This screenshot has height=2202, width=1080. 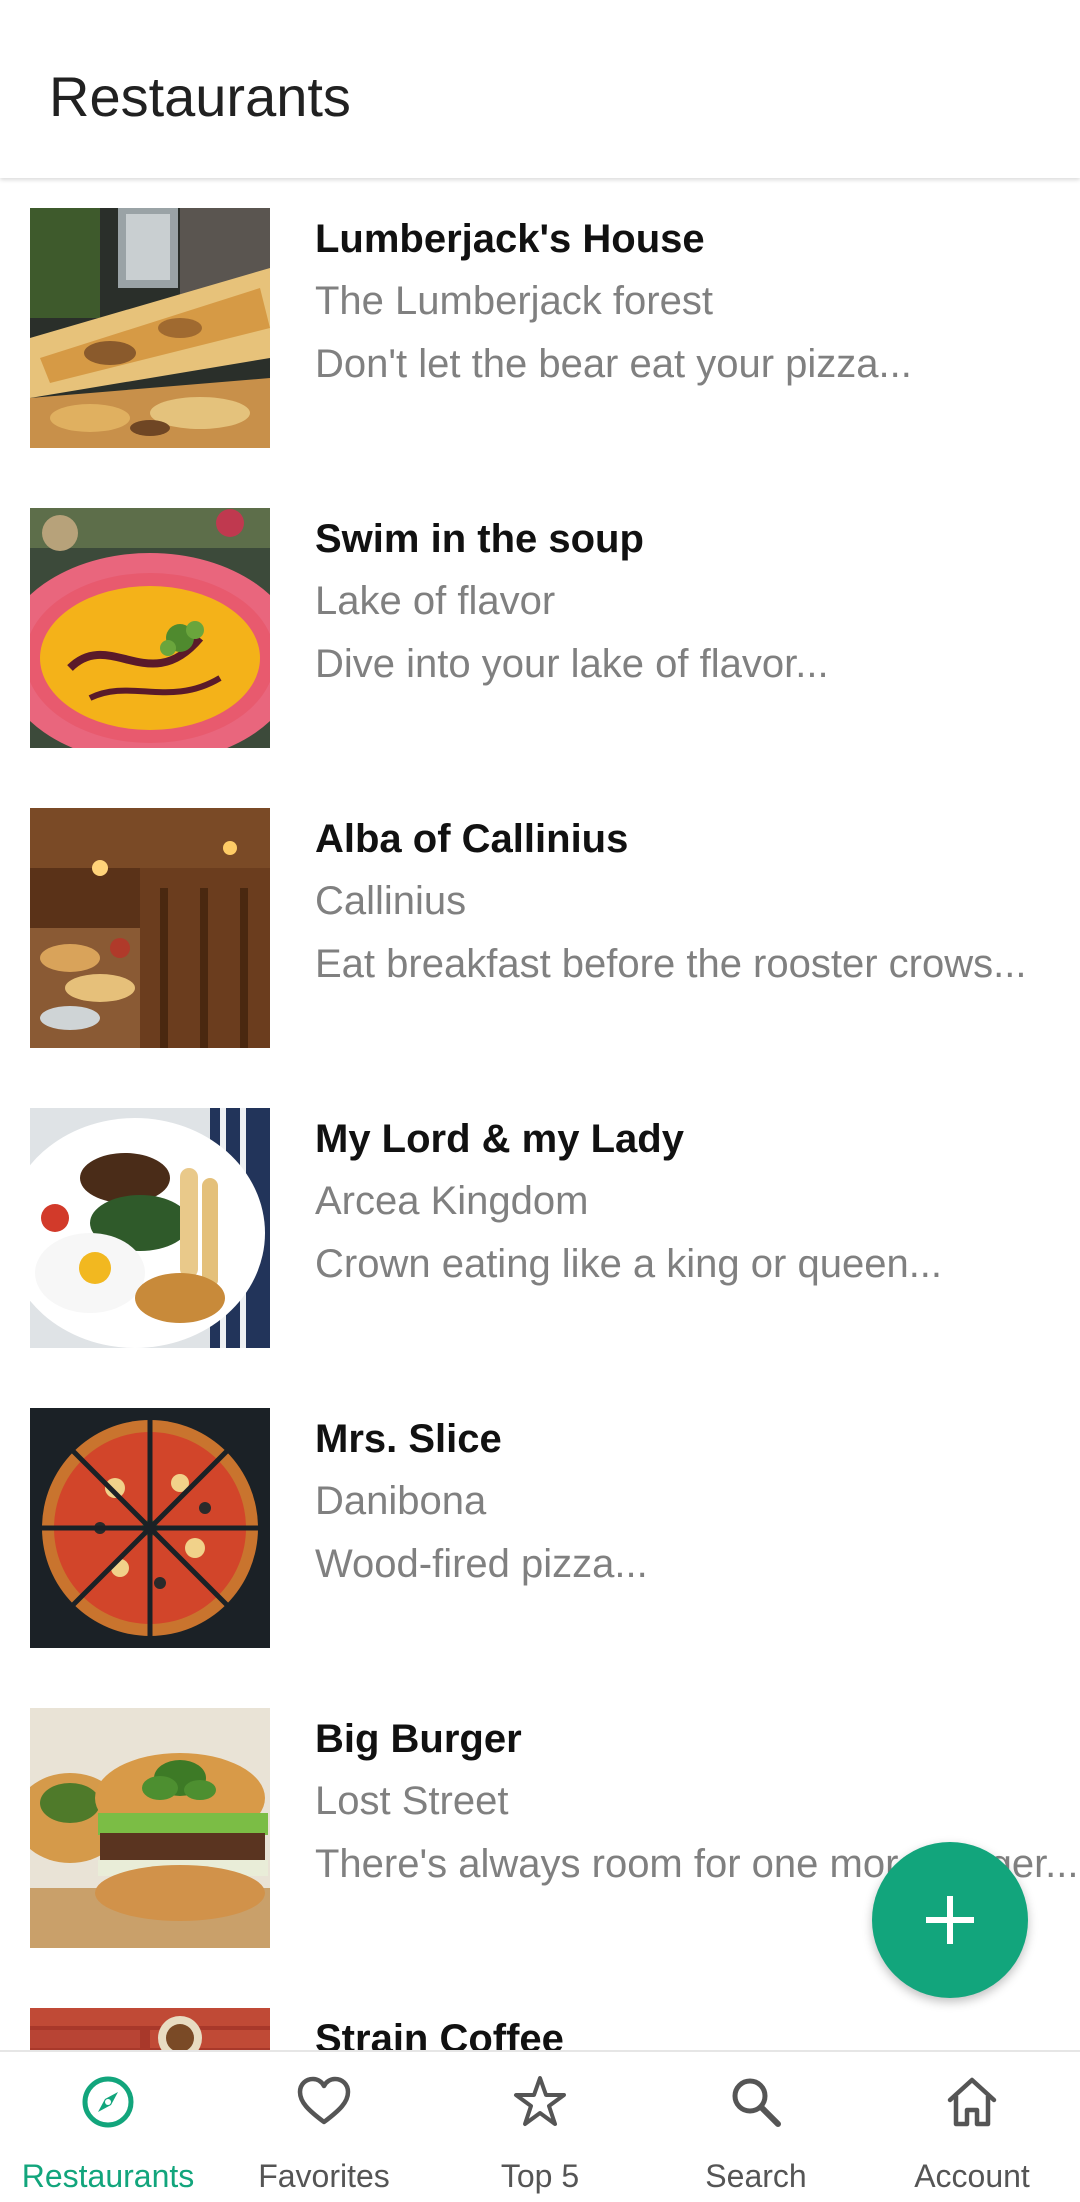 What do you see at coordinates (756, 2102) in the screenshot?
I see `search-icon` at bounding box center [756, 2102].